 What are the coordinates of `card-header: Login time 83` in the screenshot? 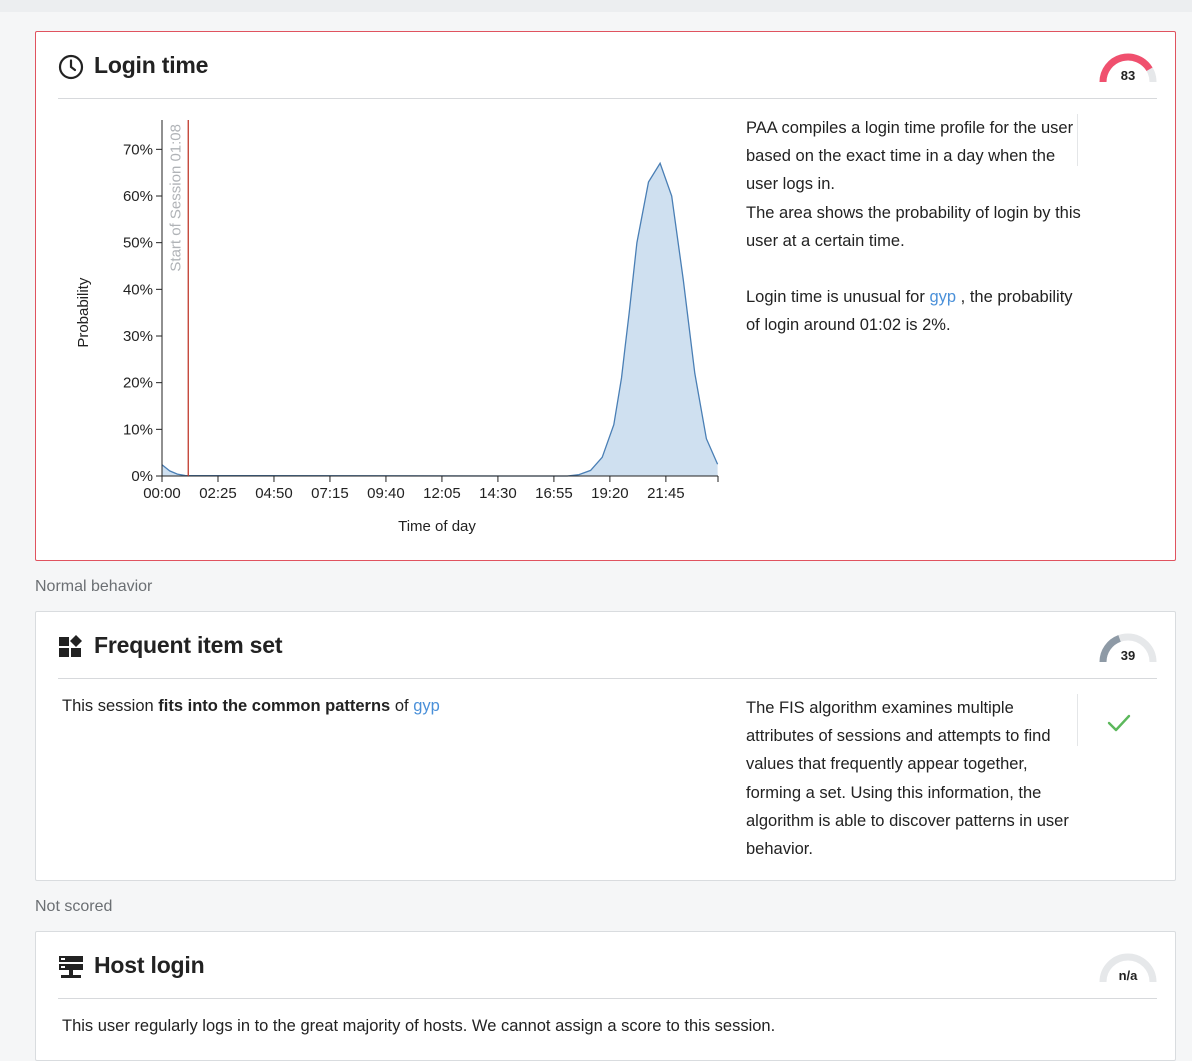 It's located at (607, 65).